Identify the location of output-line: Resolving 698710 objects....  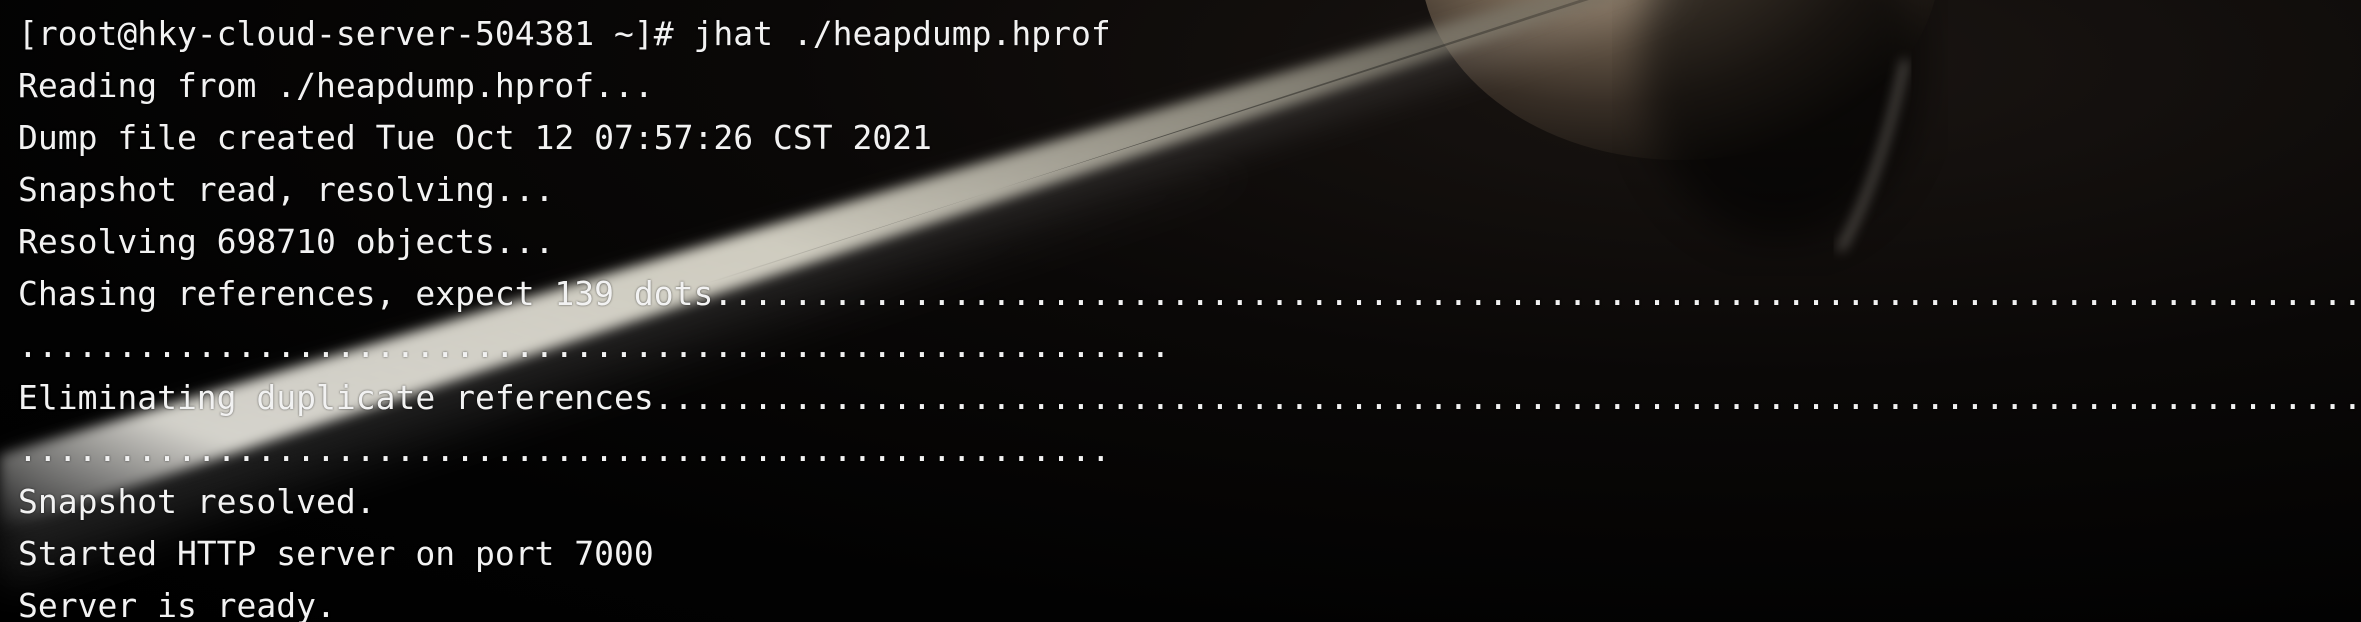
(286, 241).